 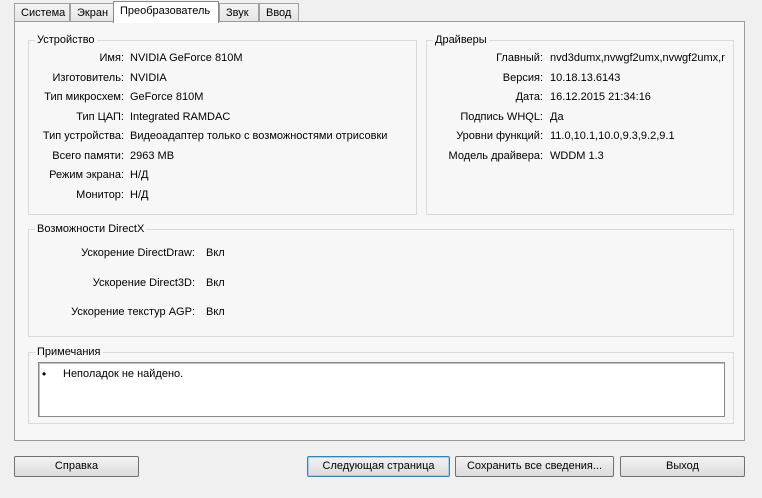 I want to click on device-name-label: Имя:, so click(x=111, y=58).